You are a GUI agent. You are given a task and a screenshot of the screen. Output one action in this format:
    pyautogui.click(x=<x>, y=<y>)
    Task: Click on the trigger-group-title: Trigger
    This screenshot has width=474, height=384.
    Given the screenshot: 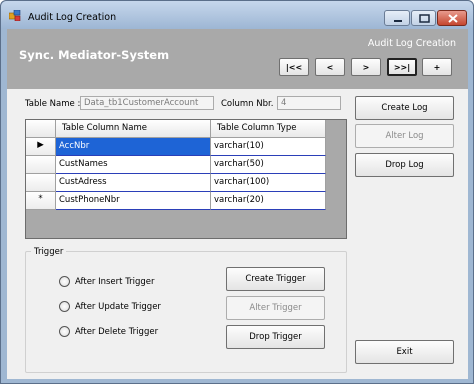 What is the action you would take?
    pyautogui.click(x=49, y=252)
    